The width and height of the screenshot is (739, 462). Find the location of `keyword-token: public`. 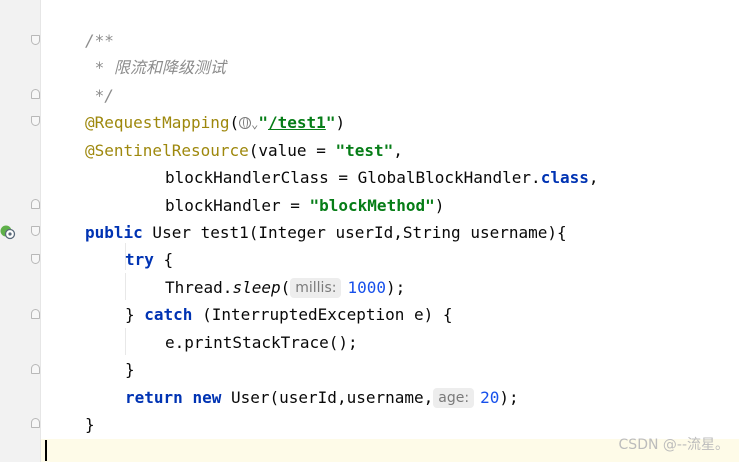

keyword-token: public is located at coordinates (114, 232).